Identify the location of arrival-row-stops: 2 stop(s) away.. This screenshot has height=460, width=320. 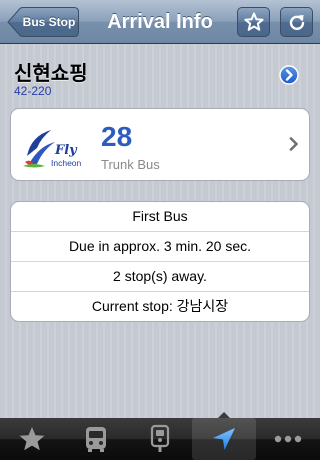
(160, 276).